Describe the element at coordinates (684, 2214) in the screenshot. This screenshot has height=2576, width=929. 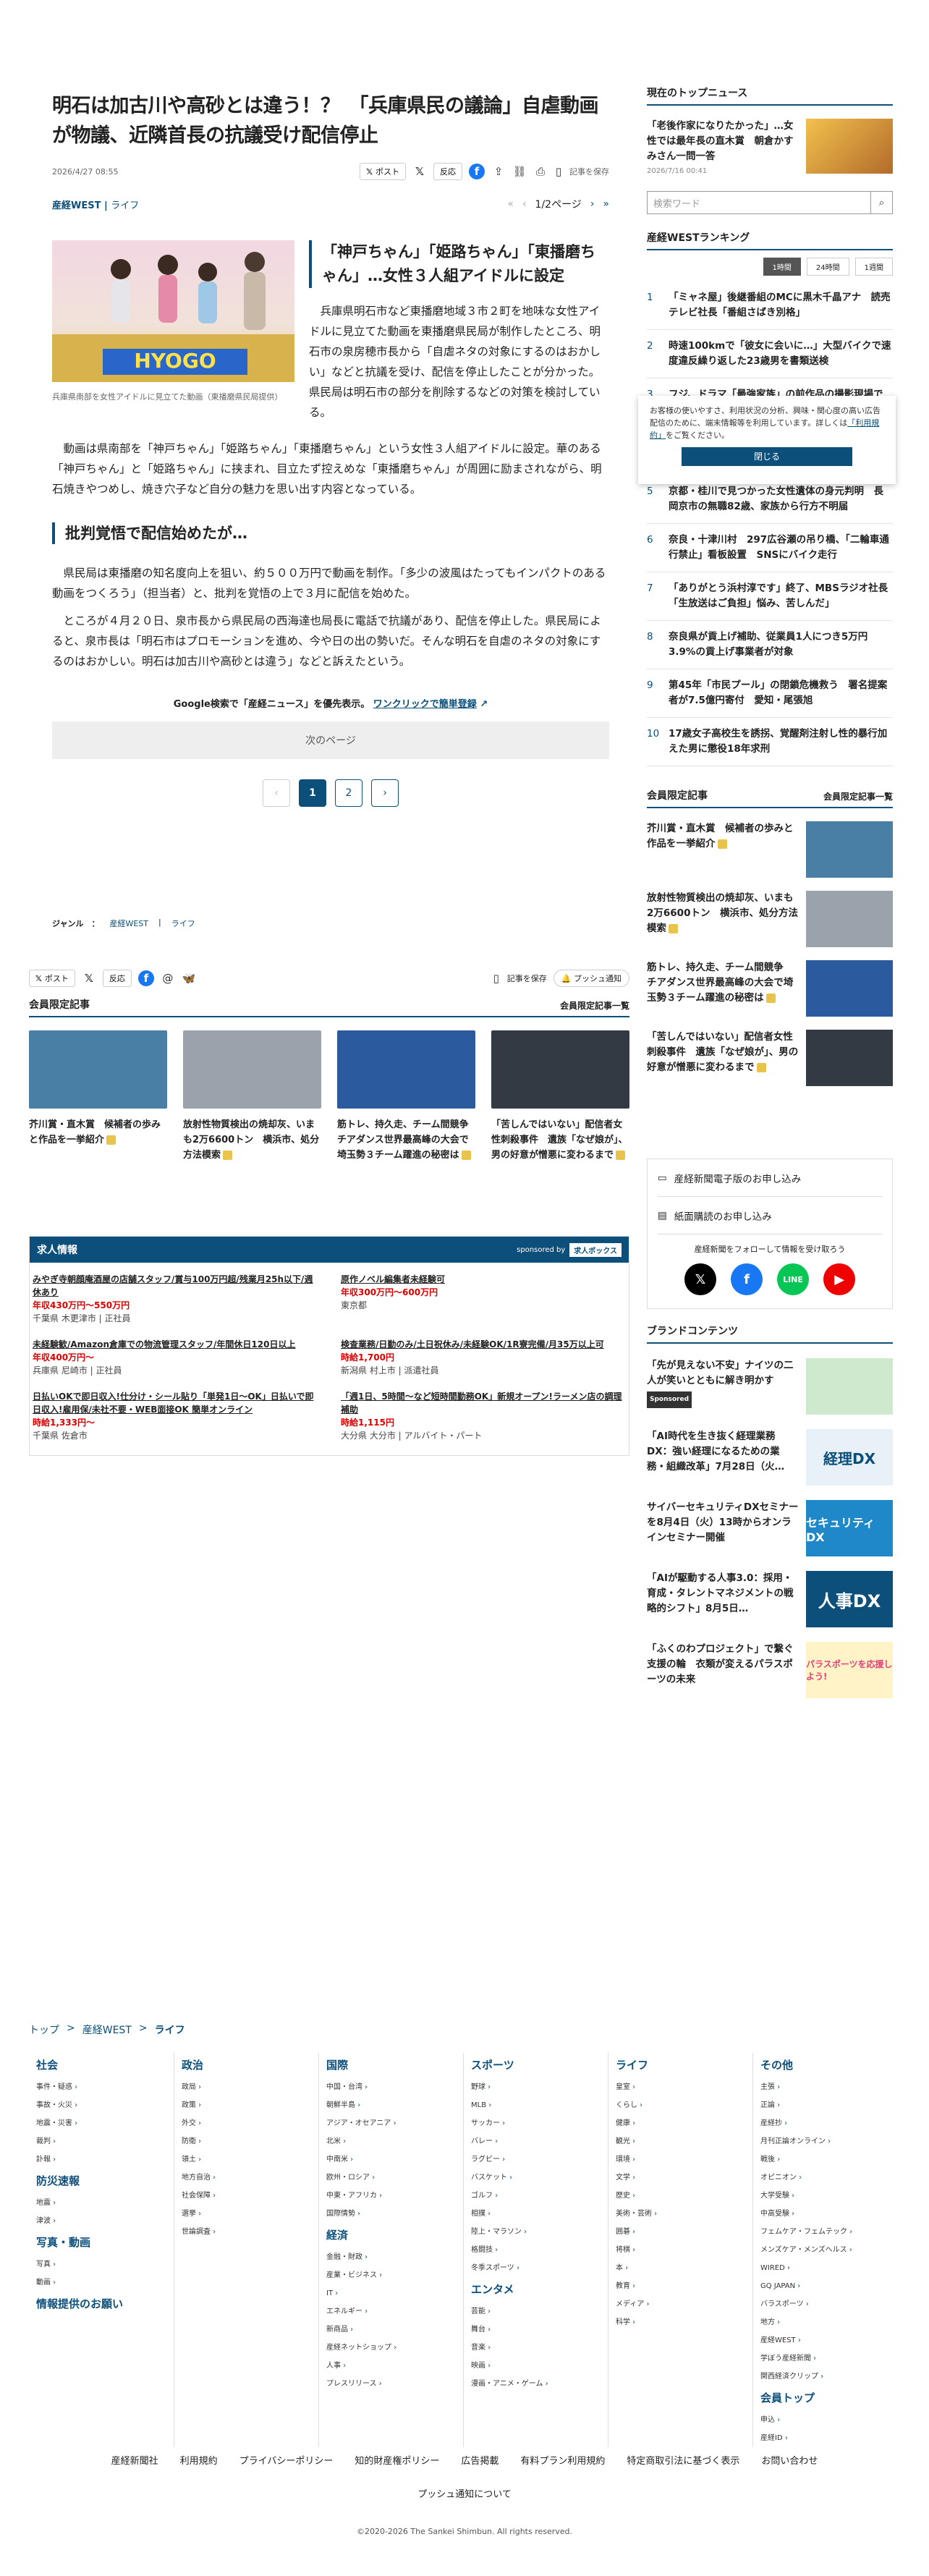
I see `footer-link: 美術・芸術` at that location.